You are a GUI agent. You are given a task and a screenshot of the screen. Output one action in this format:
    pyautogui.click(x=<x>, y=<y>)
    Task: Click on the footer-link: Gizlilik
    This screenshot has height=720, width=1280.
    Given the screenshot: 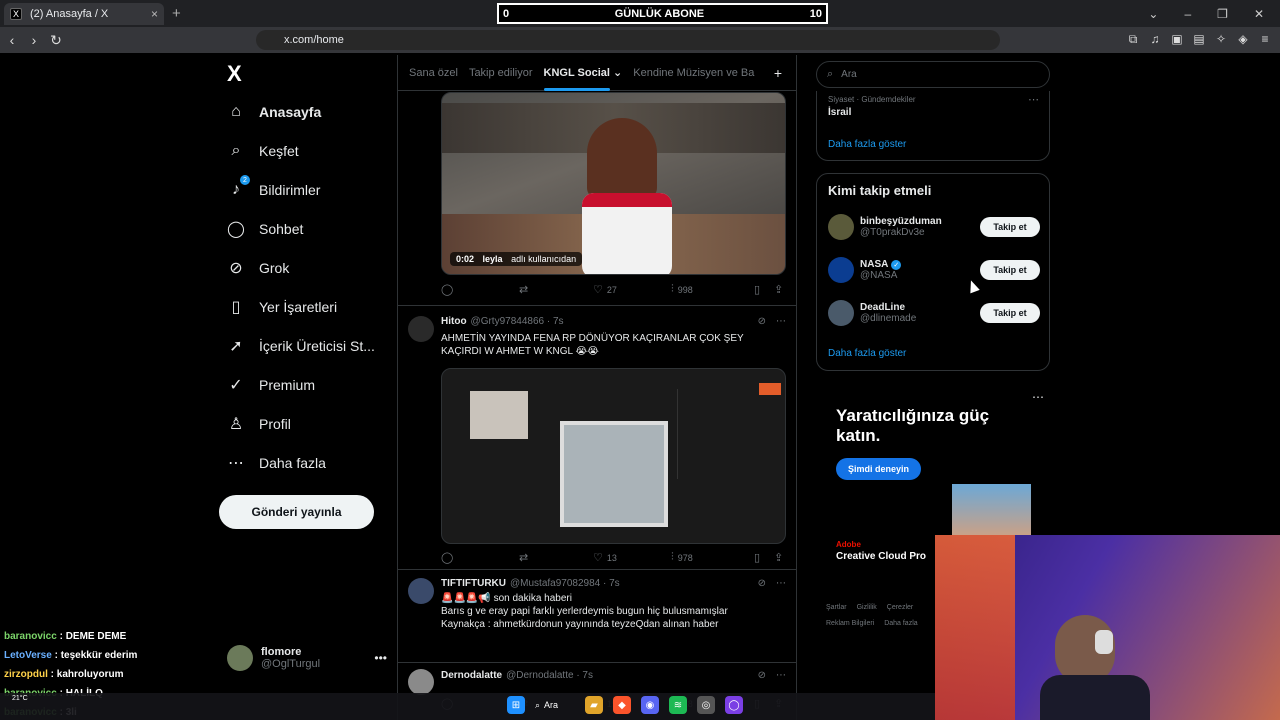 What is the action you would take?
    pyautogui.click(x=867, y=607)
    